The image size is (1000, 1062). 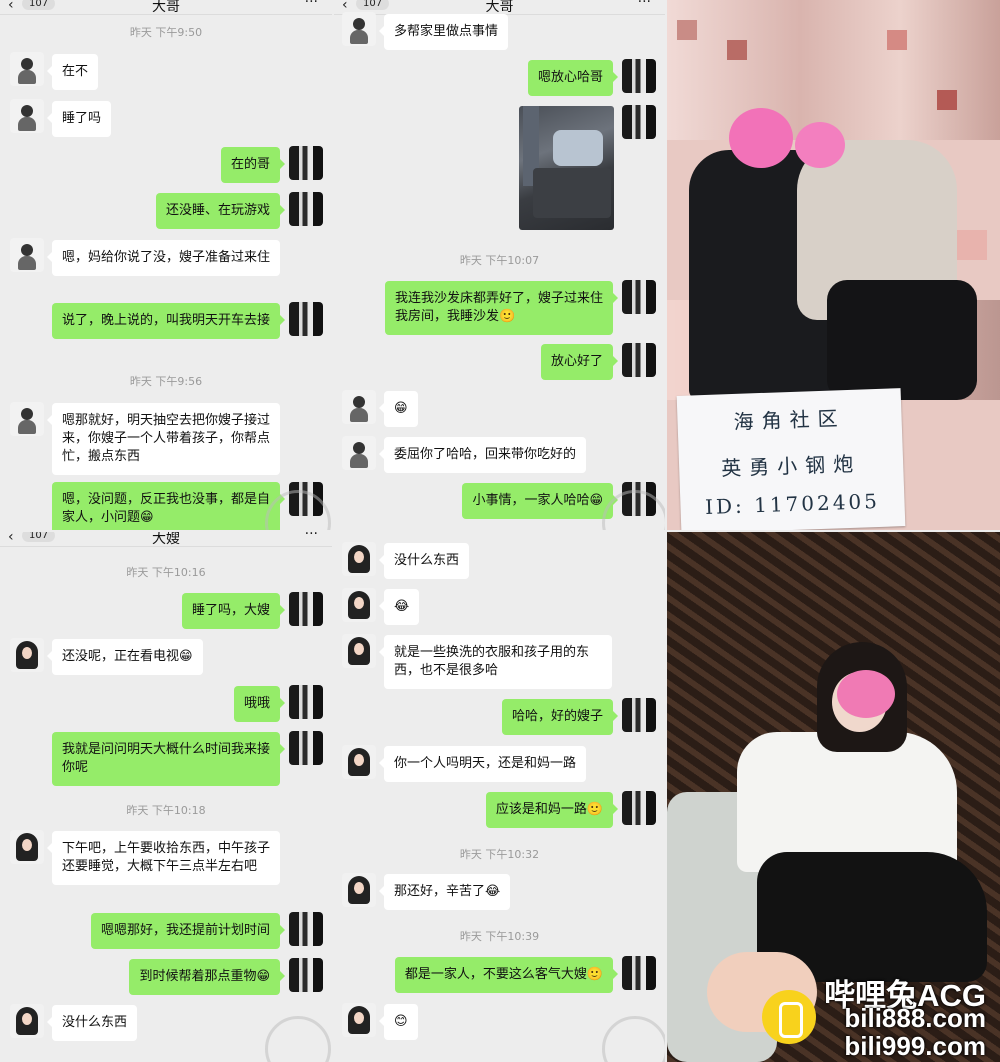 I want to click on message-bubble-incoming: 就是一些换洗的衣服和孩子用的东西，也不是很多哈, so click(x=495, y=662).